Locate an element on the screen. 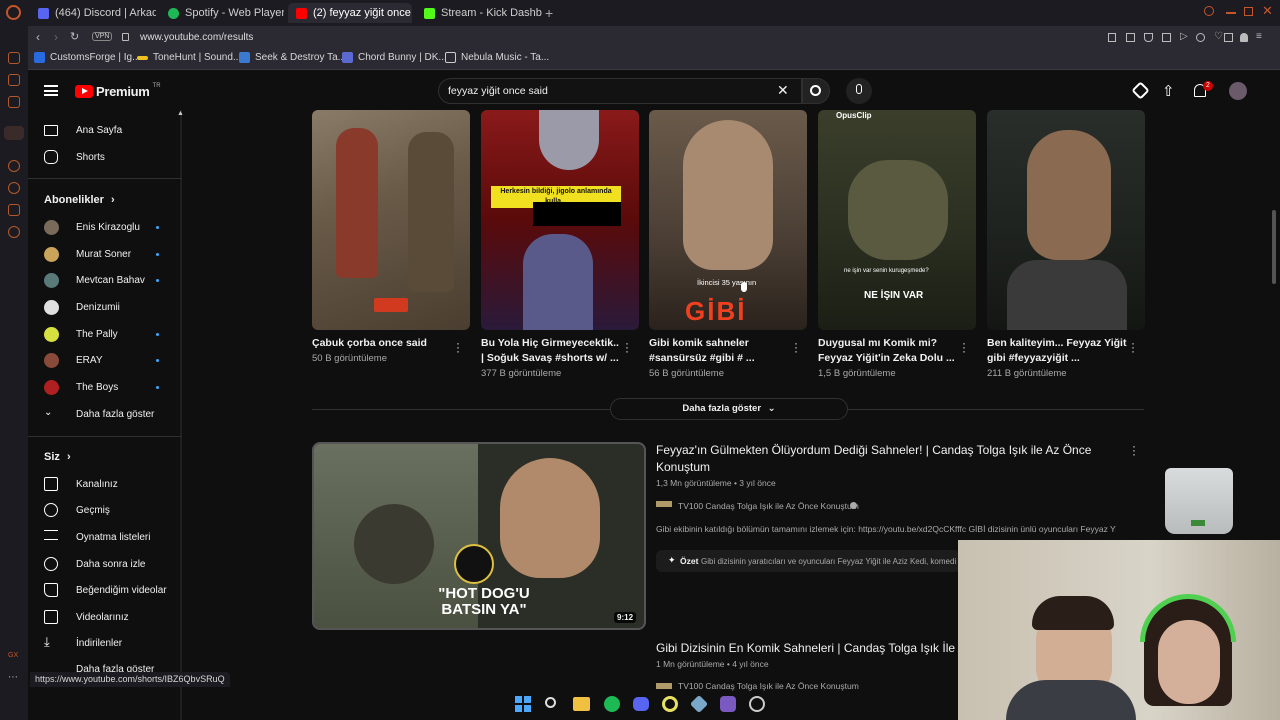 The width and height of the screenshot is (1280, 720). sidebar-item-downloads: ⤓ İndirilenler is located at coordinates (112, 643).